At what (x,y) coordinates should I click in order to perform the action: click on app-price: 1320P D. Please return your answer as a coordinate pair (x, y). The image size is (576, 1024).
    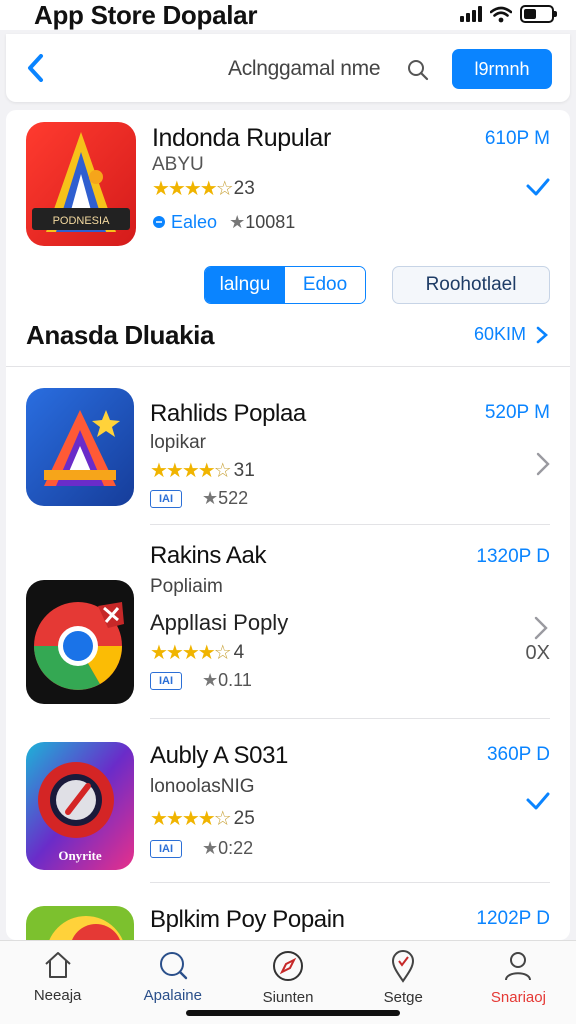
    Looking at the image, I should click on (513, 557).